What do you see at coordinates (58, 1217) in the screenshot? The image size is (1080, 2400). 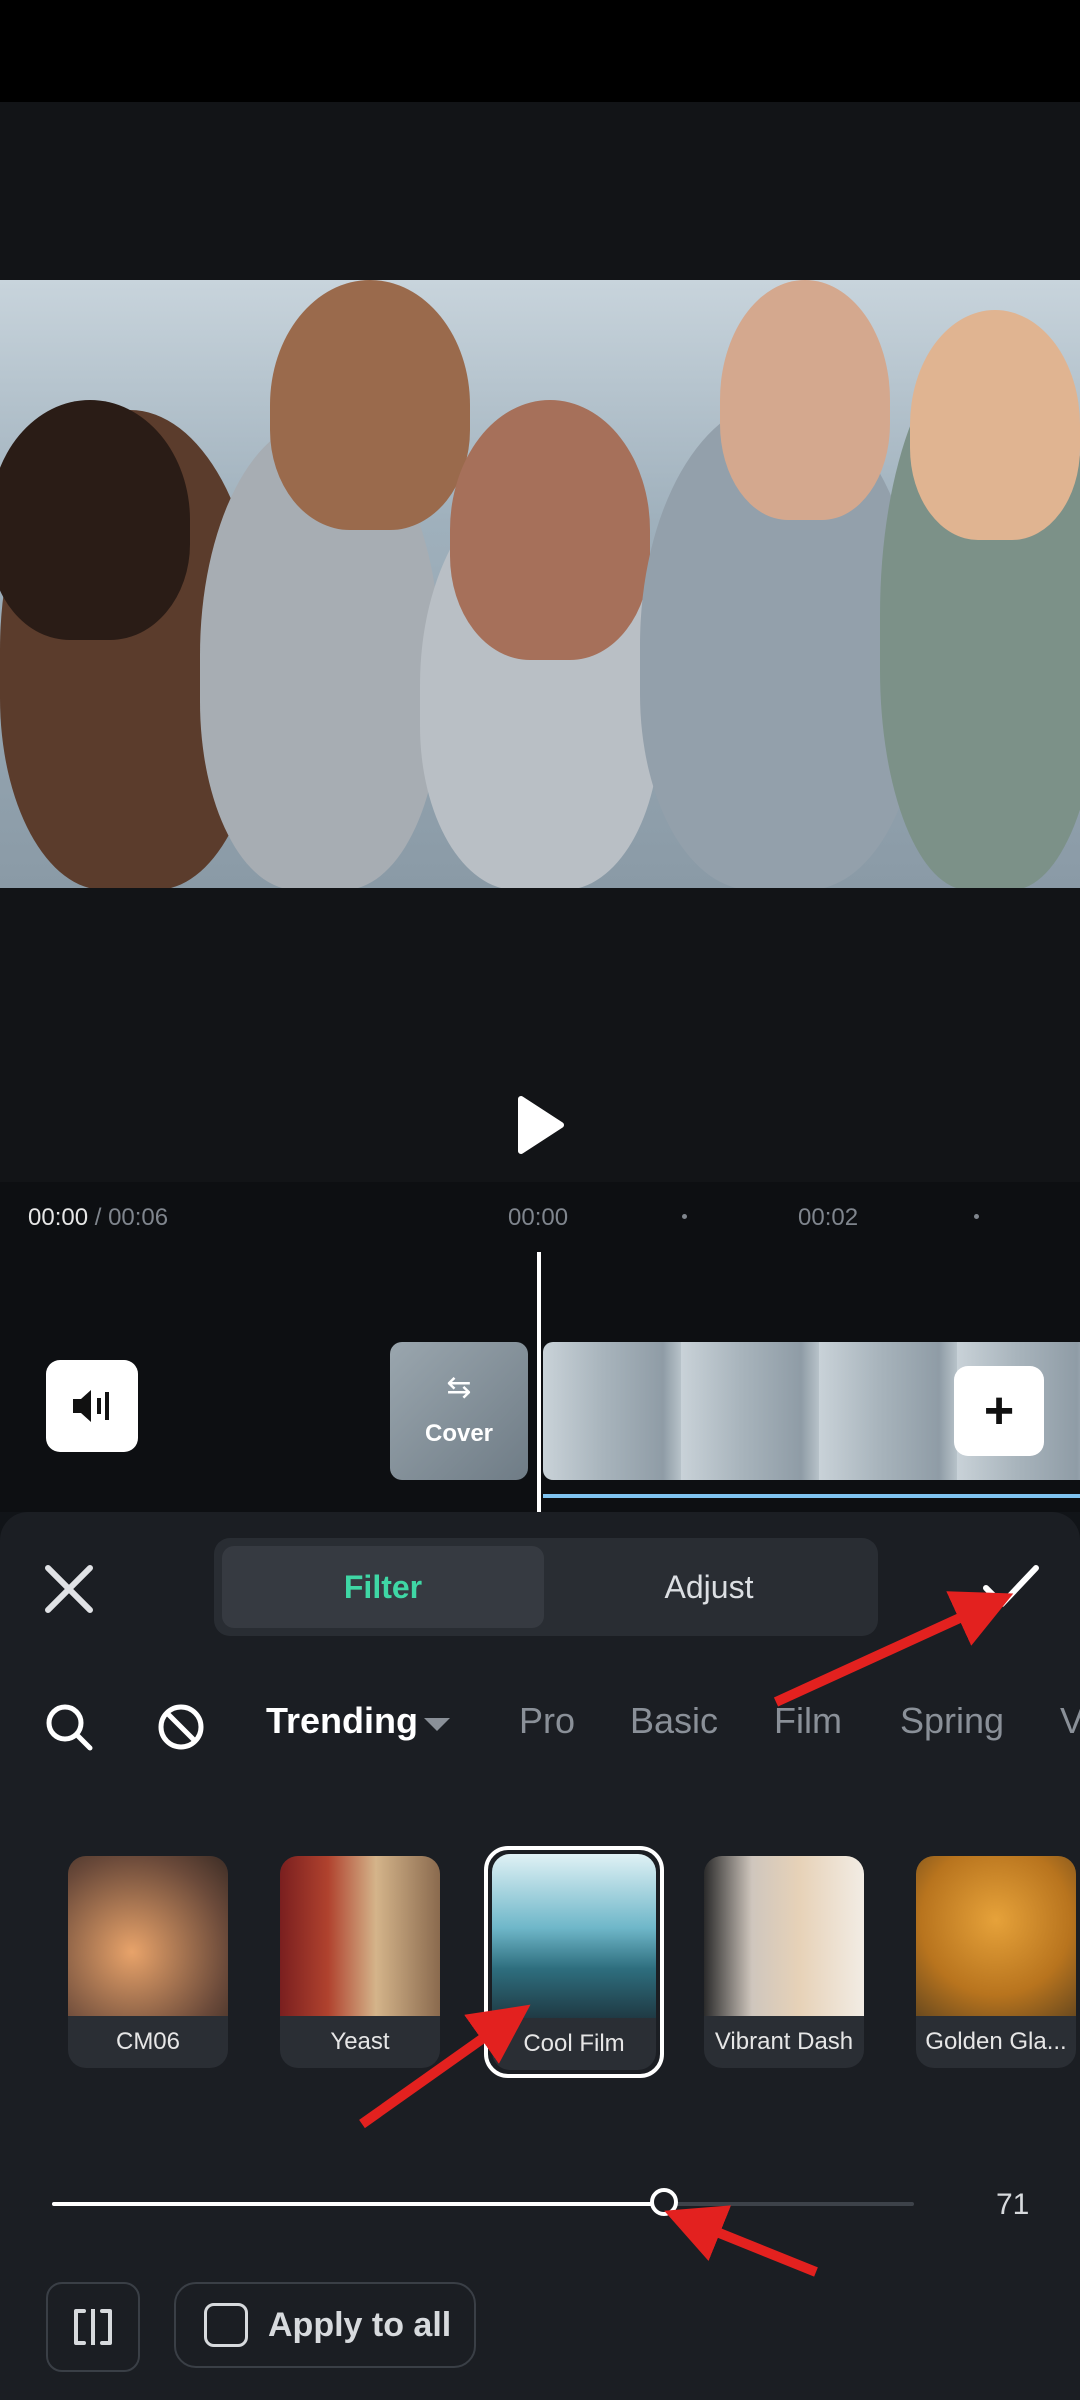 I see `current-time: 00:00` at bounding box center [58, 1217].